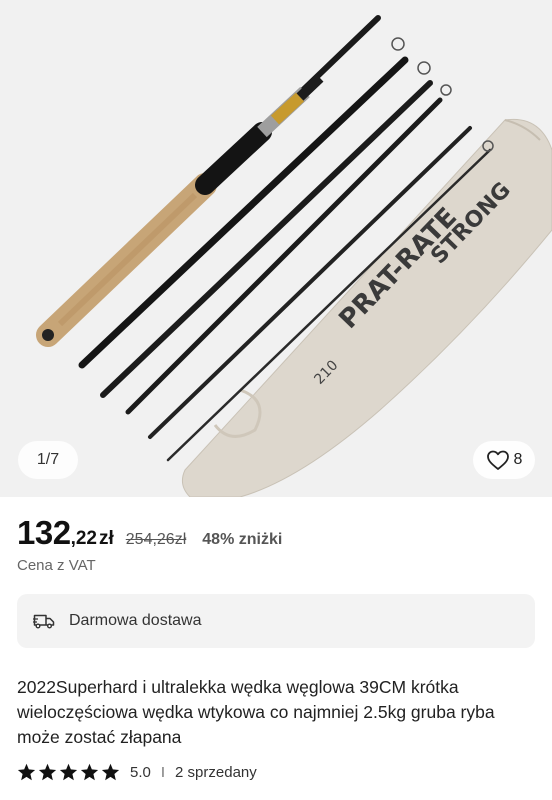 This screenshot has width=552, height=800. I want to click on rating-score: 5.0, so click(140, 772).